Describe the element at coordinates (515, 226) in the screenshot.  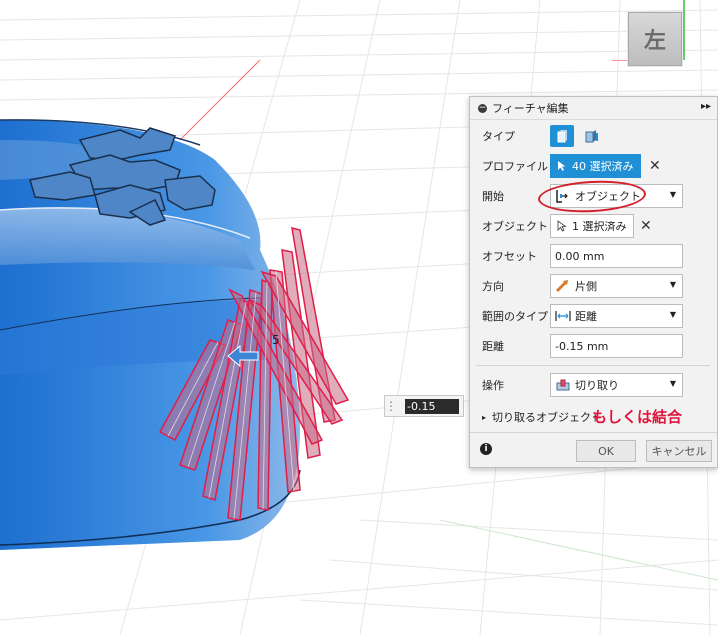
I see `object-label: オブジェクト` at that location.